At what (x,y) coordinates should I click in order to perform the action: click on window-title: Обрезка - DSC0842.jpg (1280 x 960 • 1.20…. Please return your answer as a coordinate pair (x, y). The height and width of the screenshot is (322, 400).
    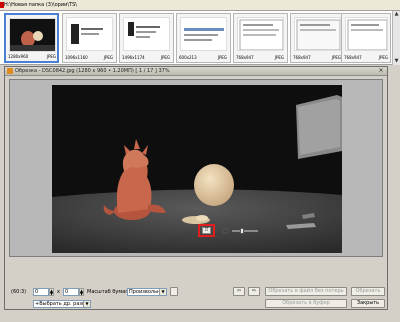
    Looking at the image, I should click on (92, 71).